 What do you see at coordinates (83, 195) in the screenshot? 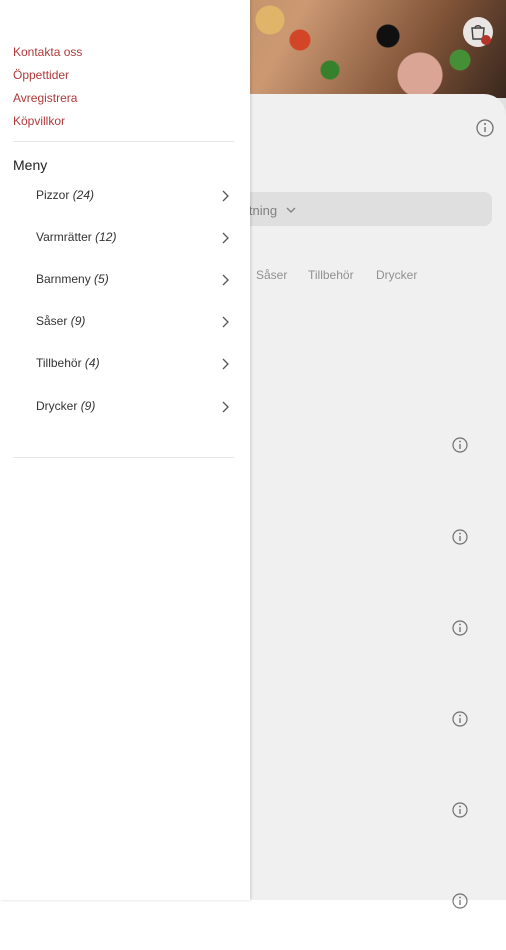
I see `menu-item-count: (24)` at bounding box center [83, 195].